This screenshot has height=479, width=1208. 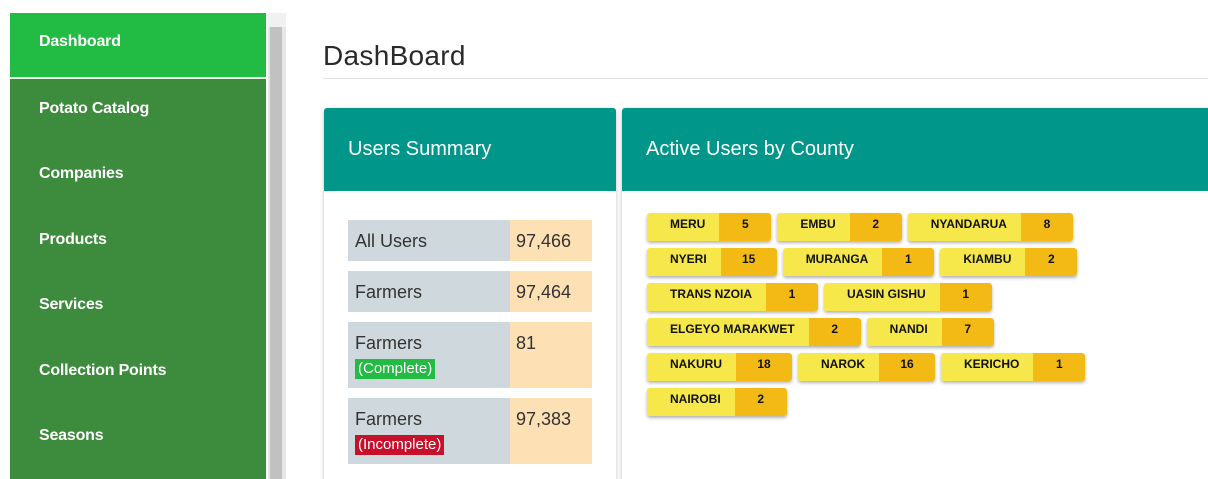 I want to click on county-pill: UASIN GISHU 1, so click(x=908, y=297).